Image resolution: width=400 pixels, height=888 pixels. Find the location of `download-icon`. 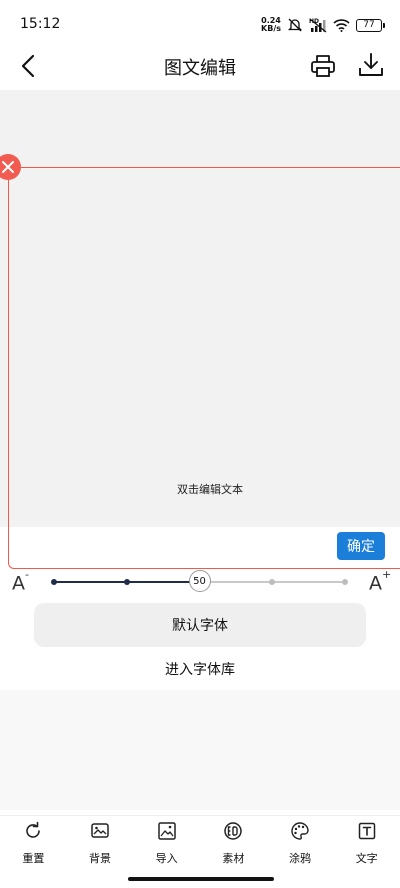

download-icon is located at coordinates (371, 64).